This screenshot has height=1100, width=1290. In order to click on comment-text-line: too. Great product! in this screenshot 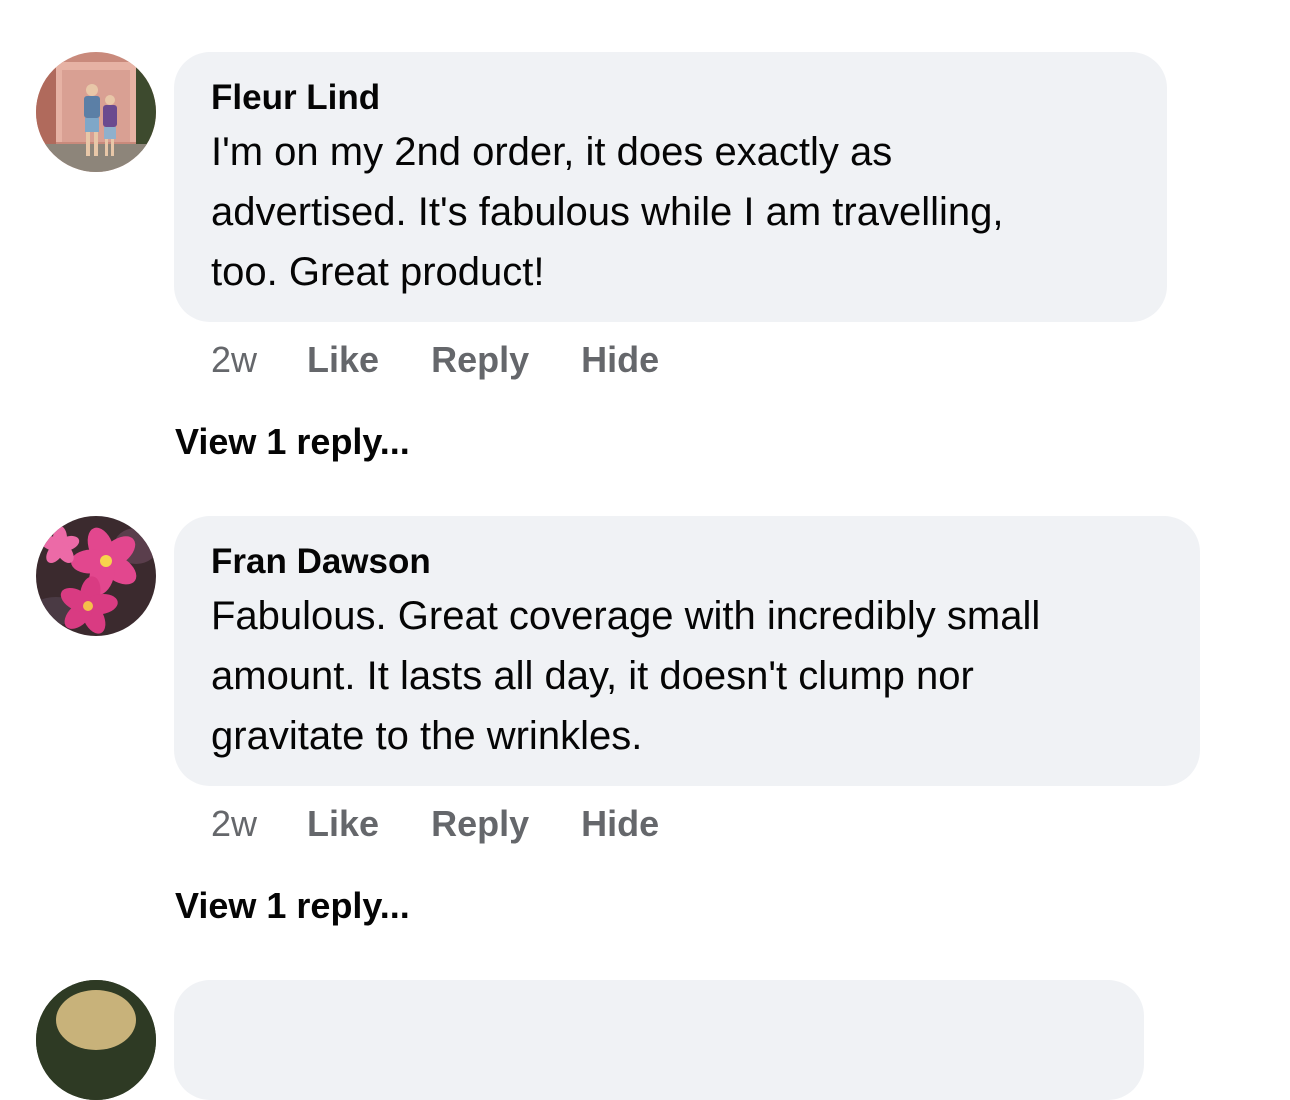, I will do `click(378, 272)`.